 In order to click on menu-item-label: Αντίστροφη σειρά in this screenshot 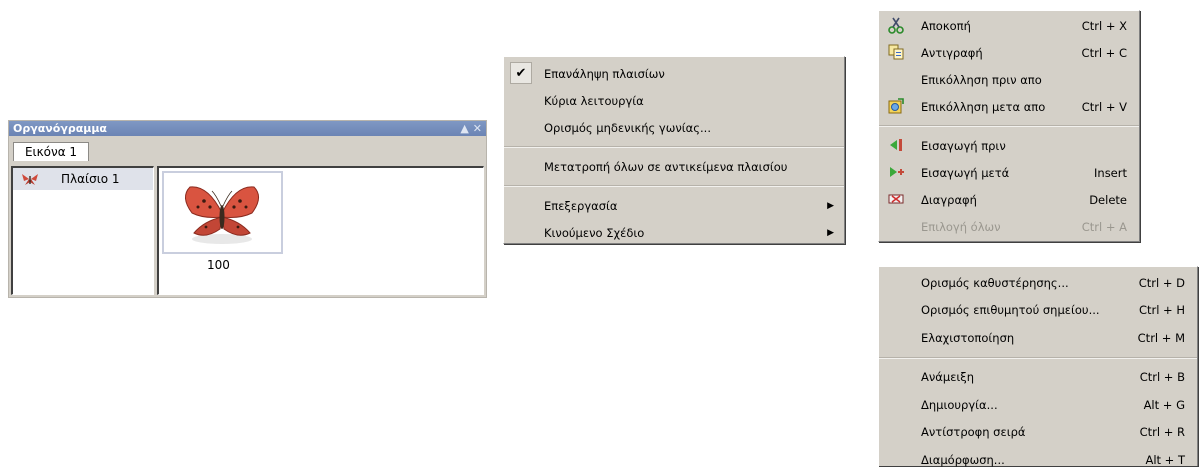, I will do `click(973, 432)`.